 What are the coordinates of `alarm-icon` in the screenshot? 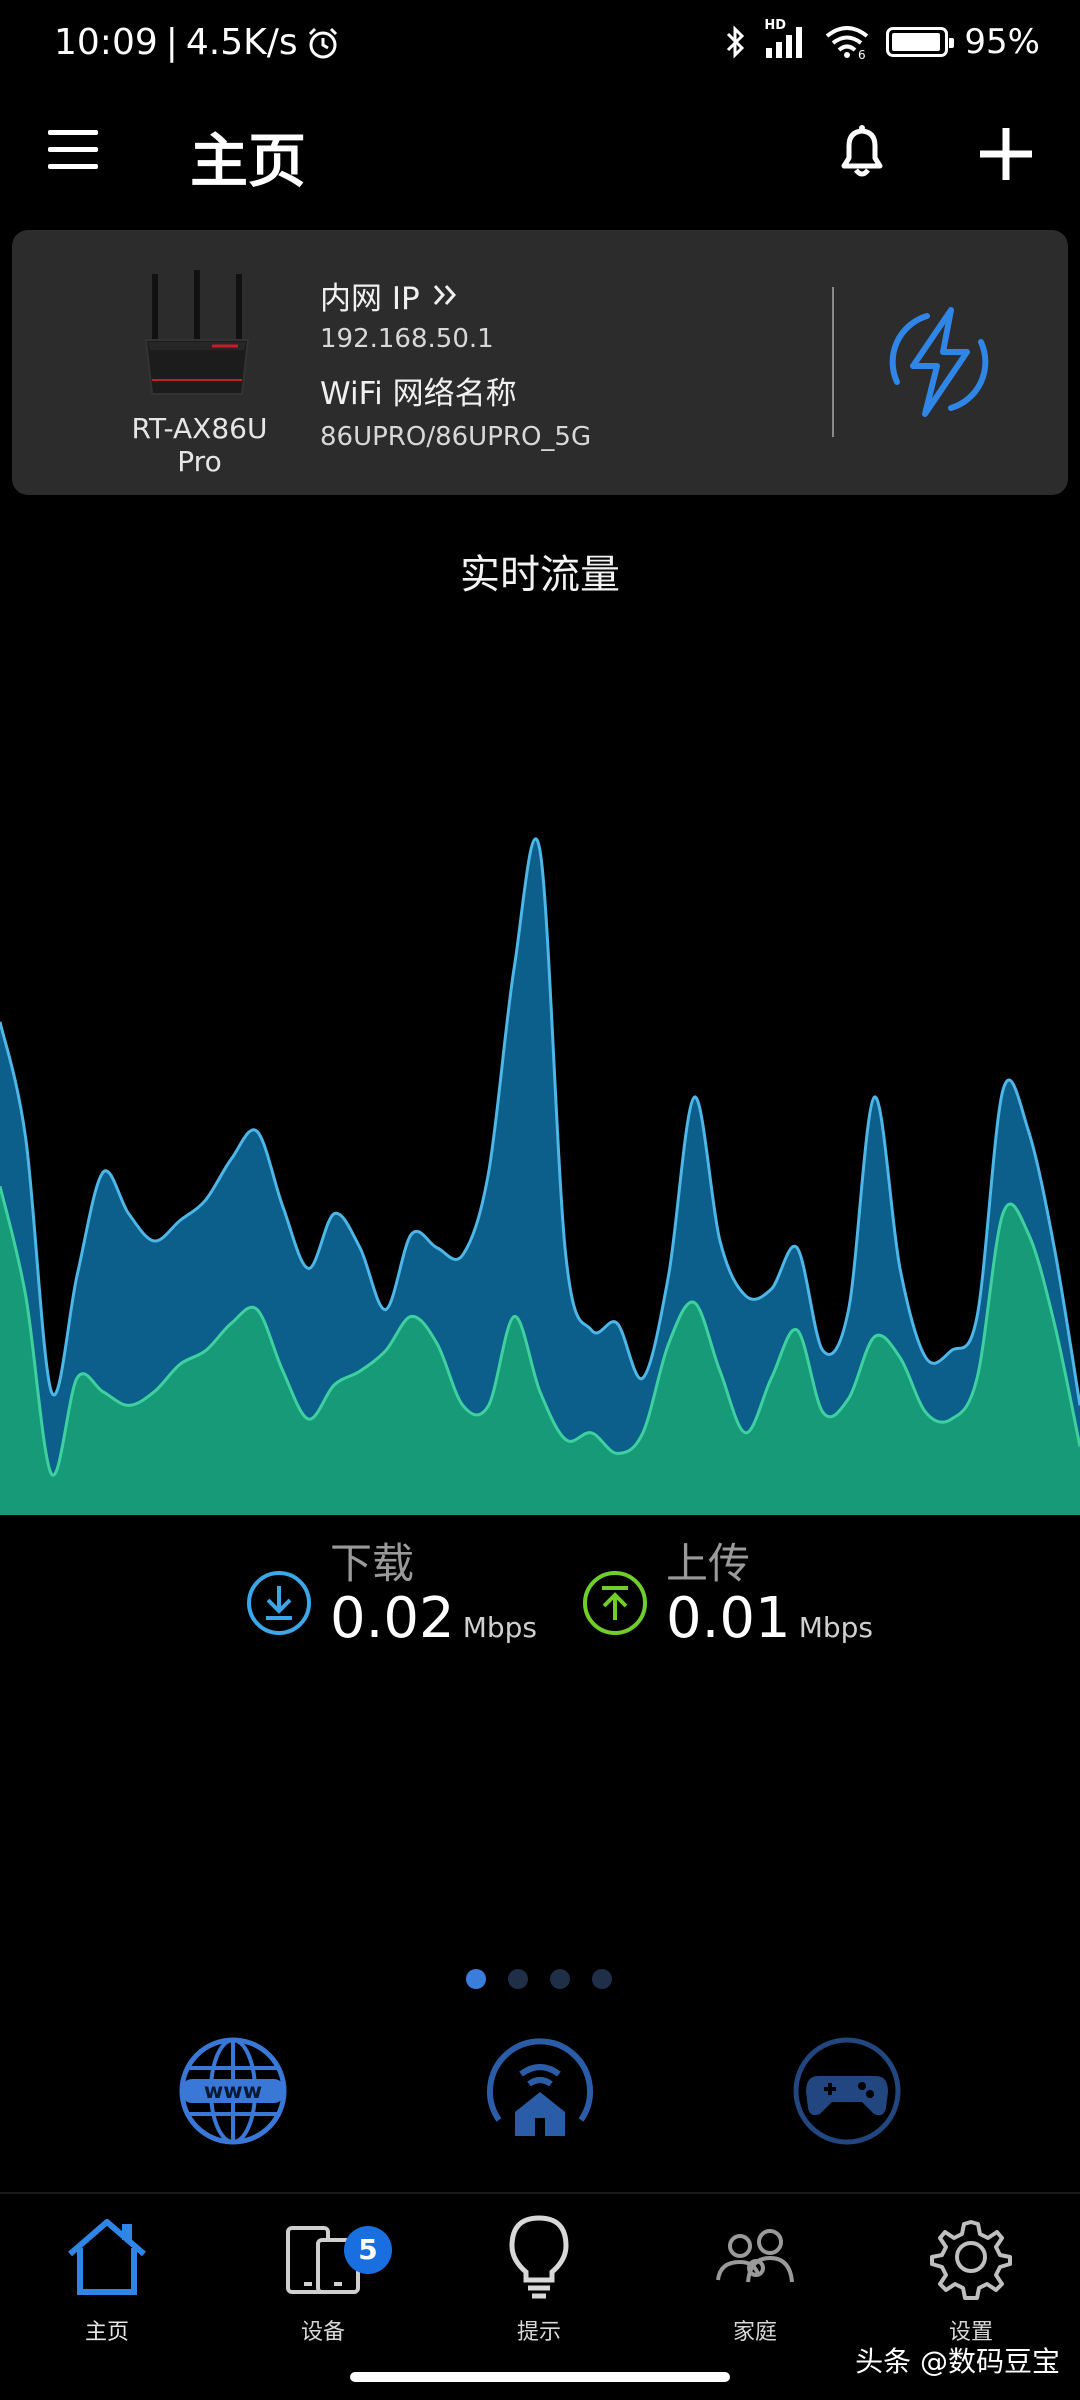 It's located at (322, 42).